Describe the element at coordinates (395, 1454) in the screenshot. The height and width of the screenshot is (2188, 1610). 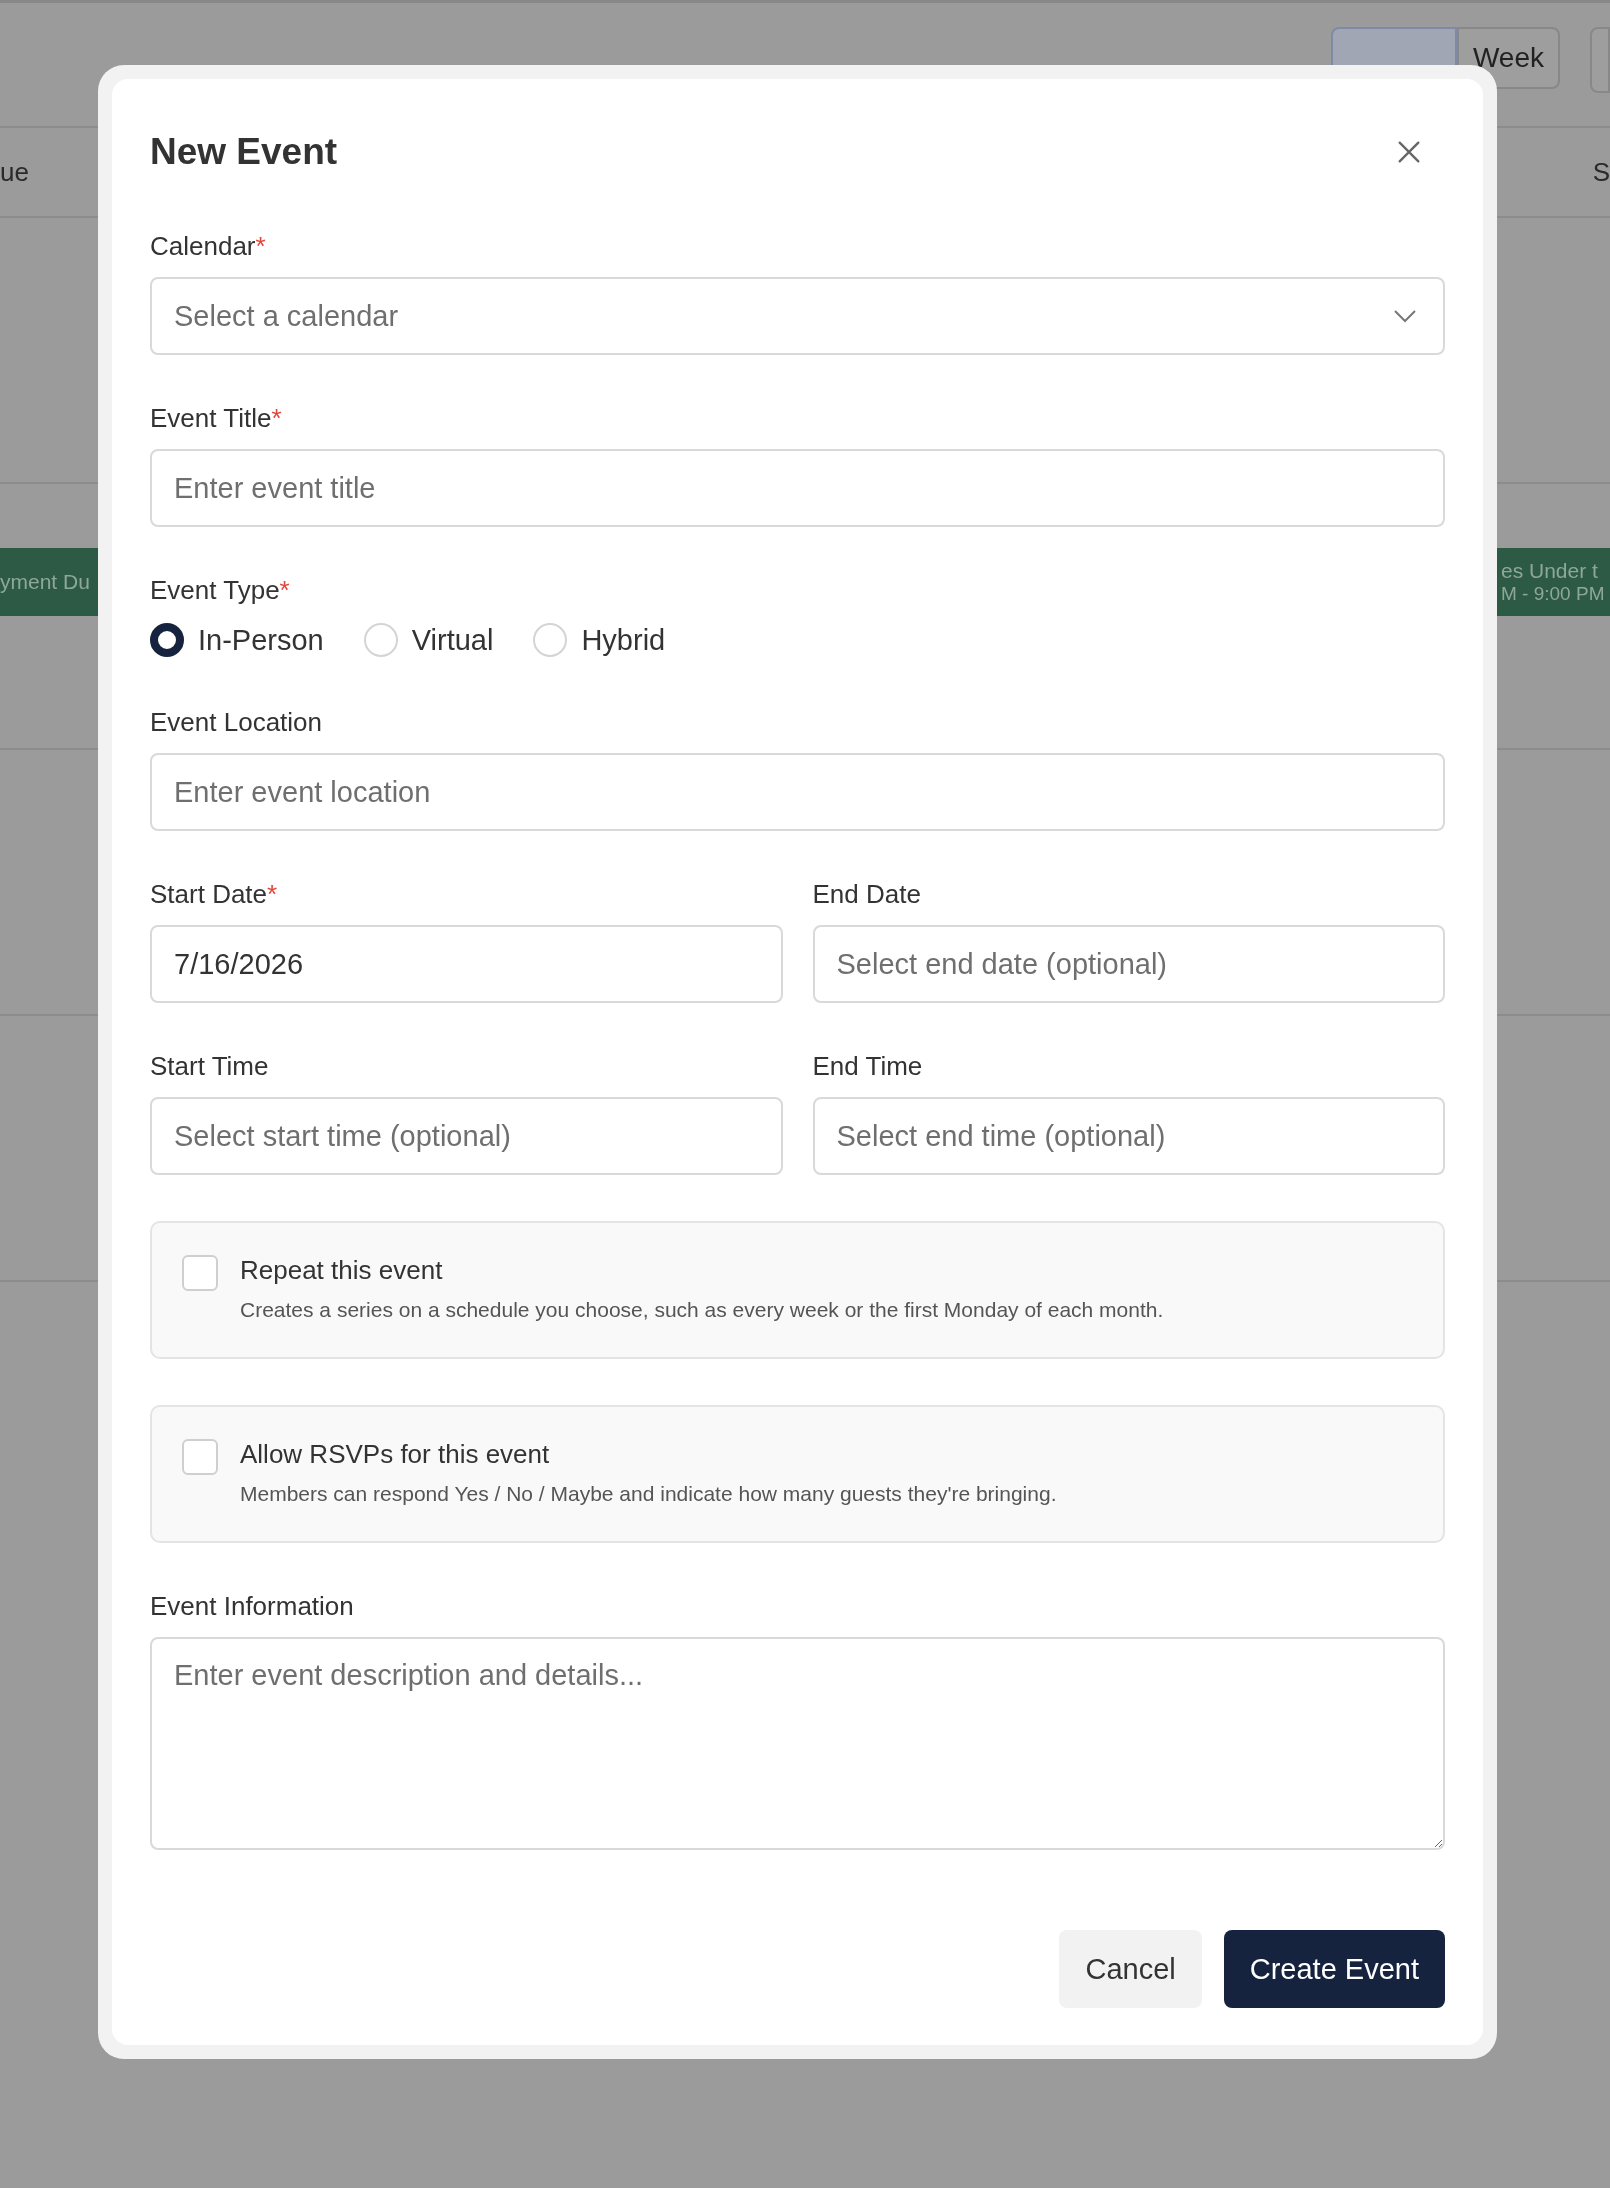
I see `option-title: Allow RSVPs for this event` at that location.